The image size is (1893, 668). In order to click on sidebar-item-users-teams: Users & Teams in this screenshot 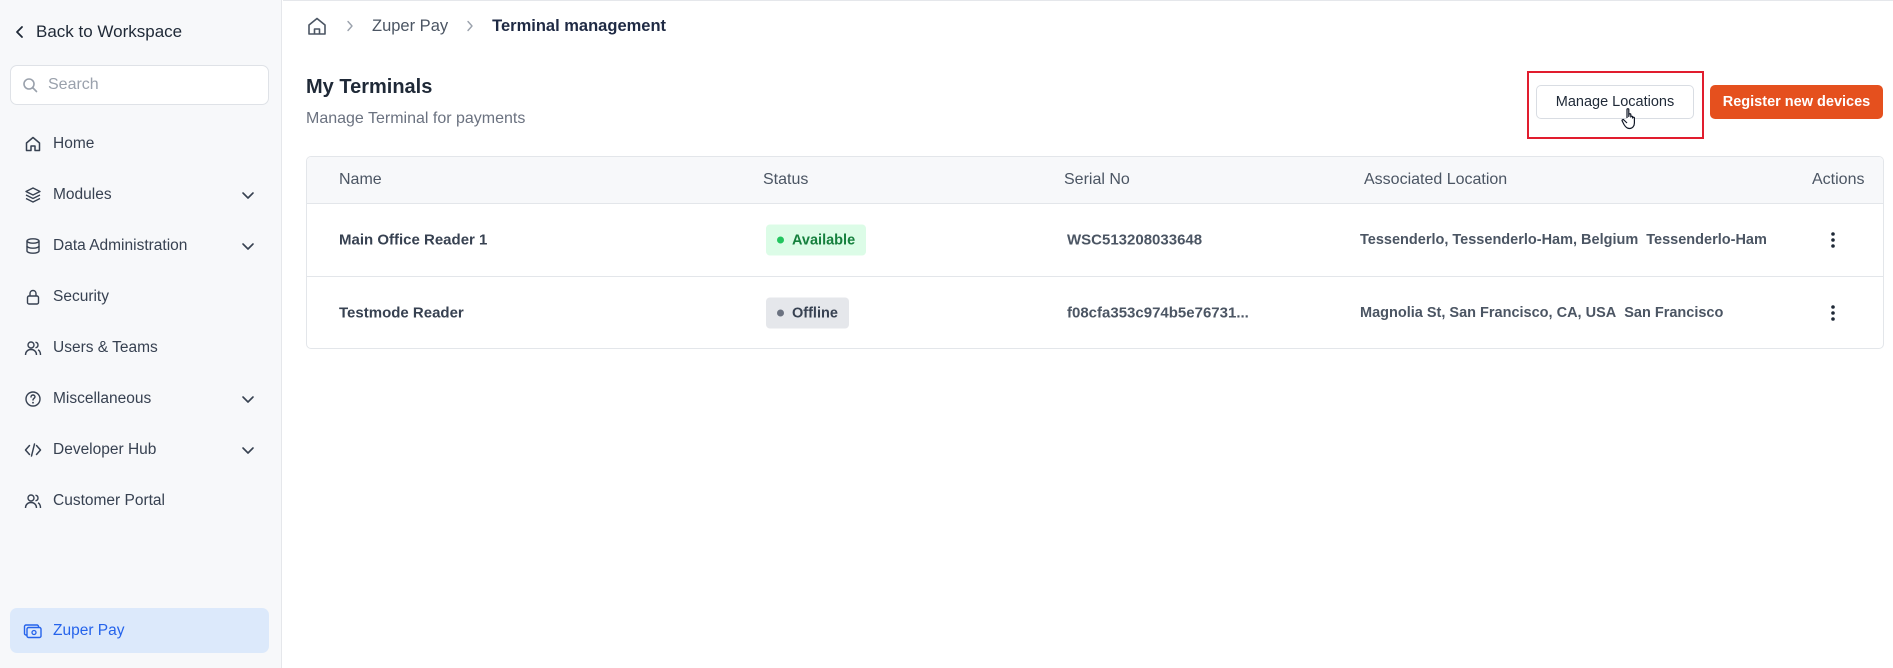, I will do `click(139, 347)`.